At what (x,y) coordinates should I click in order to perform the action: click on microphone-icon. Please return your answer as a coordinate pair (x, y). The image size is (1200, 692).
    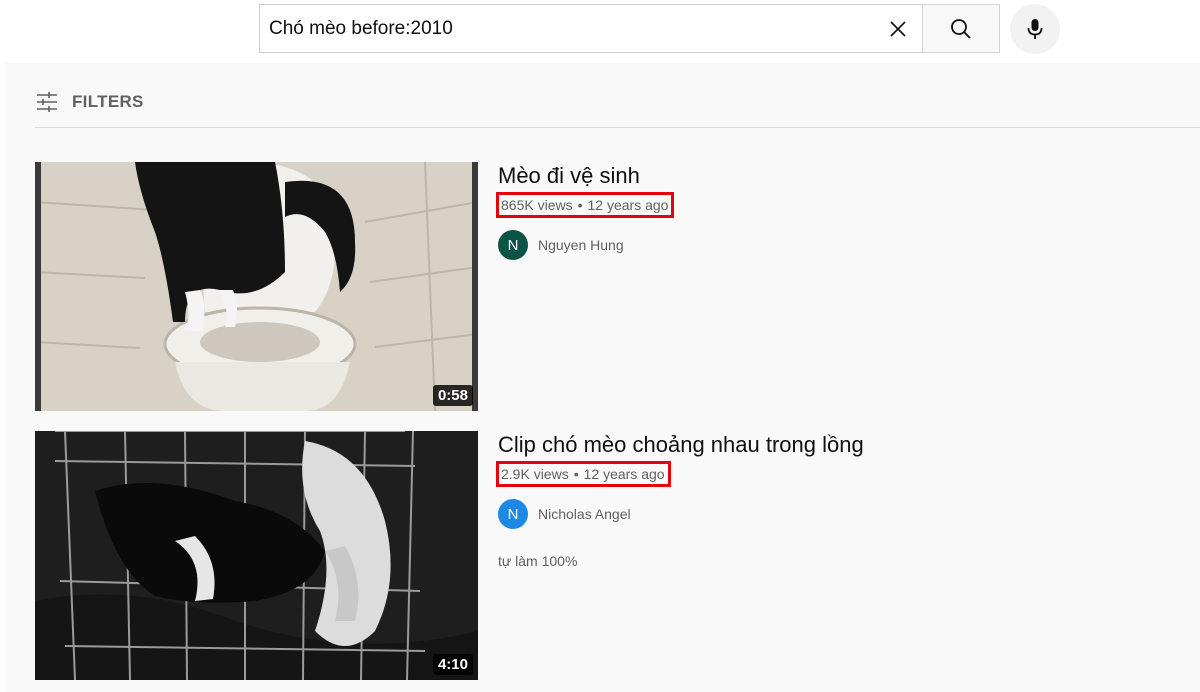
    Looking at the image, I should click on (1035, 29).